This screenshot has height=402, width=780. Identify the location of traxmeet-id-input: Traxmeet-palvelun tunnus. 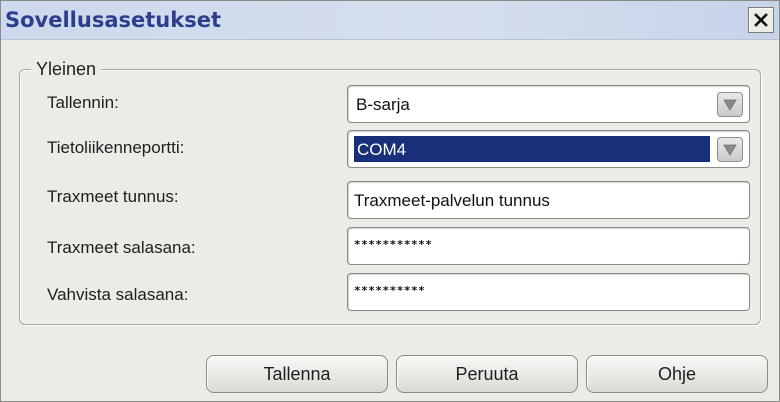
(548, 200).